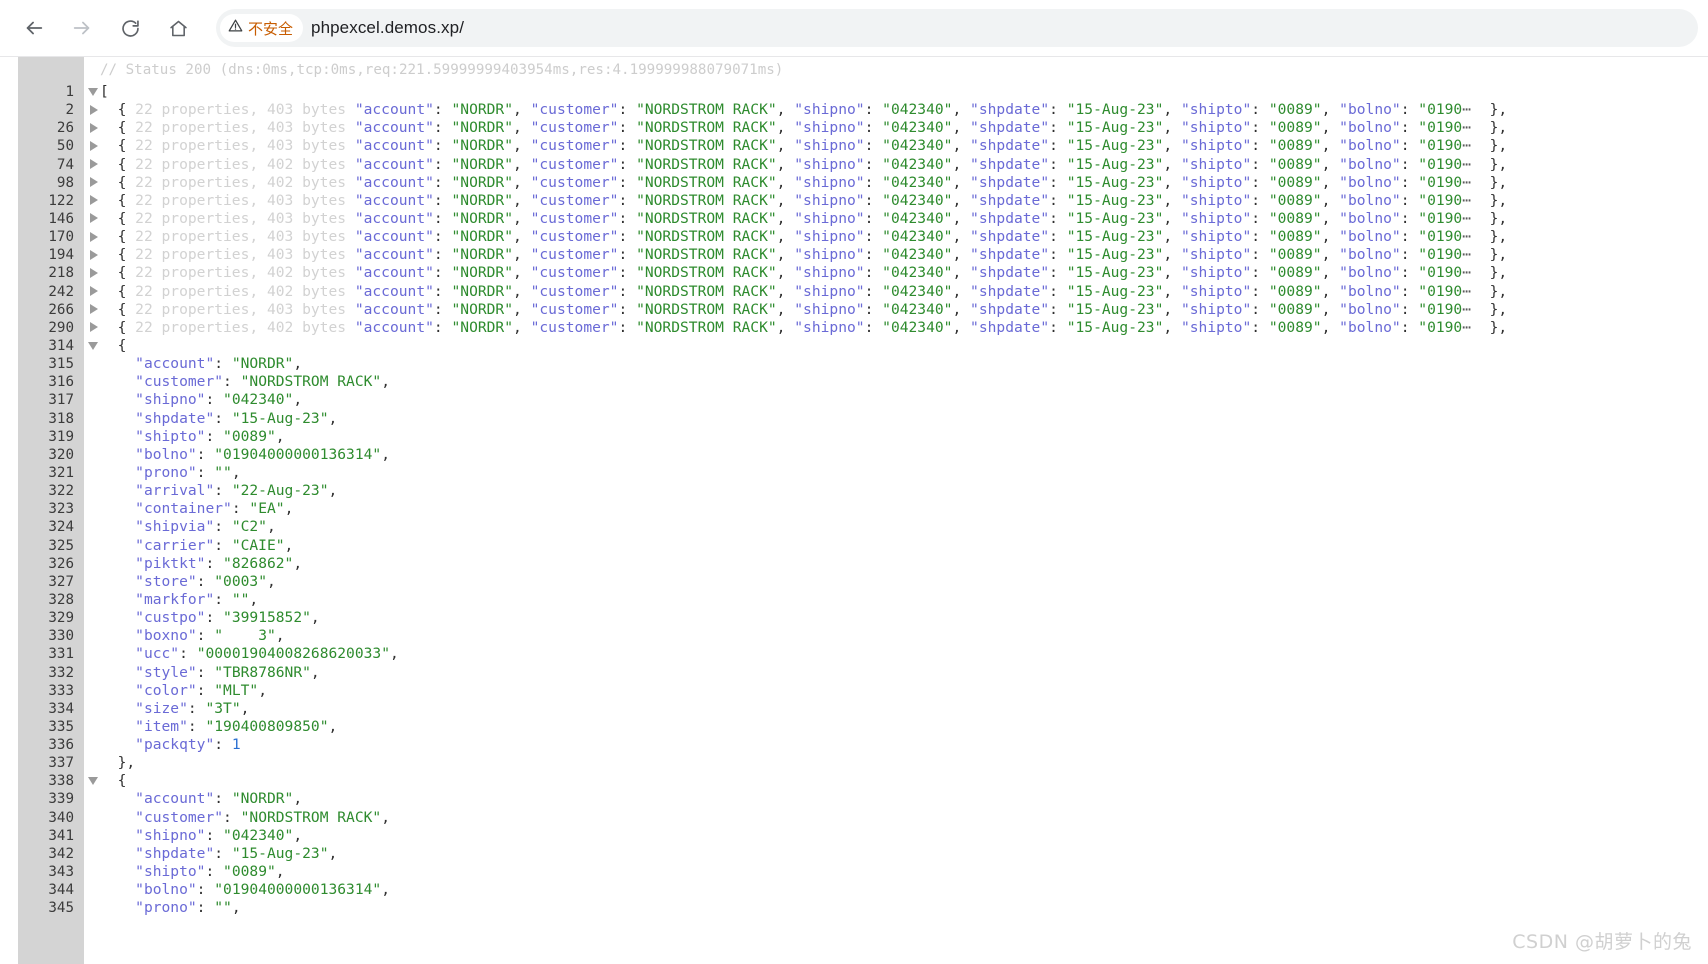 The height and width of the screenshot is (964, 1708). I want to click on property-value: " 3", so click(245, 636).